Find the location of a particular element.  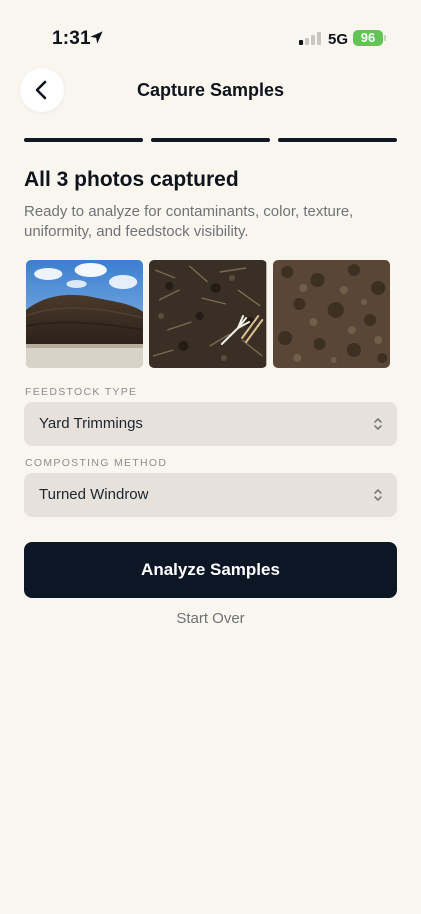

composting-method-label: COMPOSTING METHOD is located at coordinates (96, 463).